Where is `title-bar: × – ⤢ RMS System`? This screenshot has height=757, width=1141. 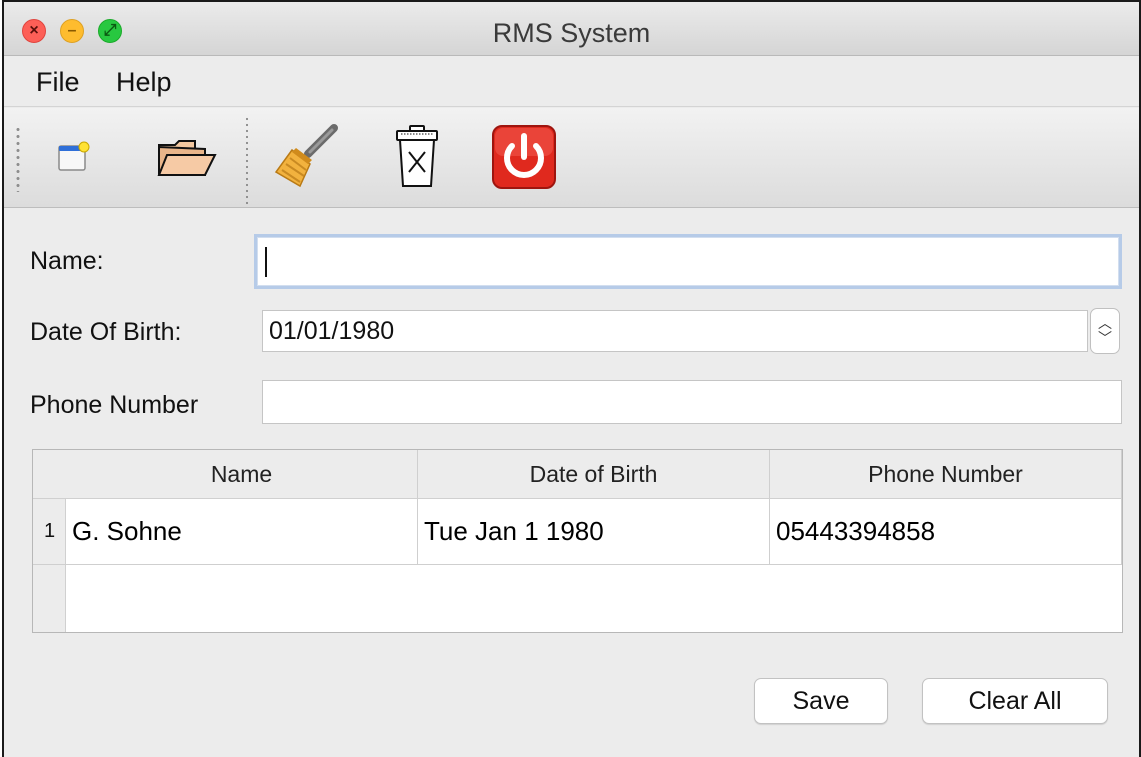
title-bar: × – ⤢ RMS System is located at coordinates (571, 29).